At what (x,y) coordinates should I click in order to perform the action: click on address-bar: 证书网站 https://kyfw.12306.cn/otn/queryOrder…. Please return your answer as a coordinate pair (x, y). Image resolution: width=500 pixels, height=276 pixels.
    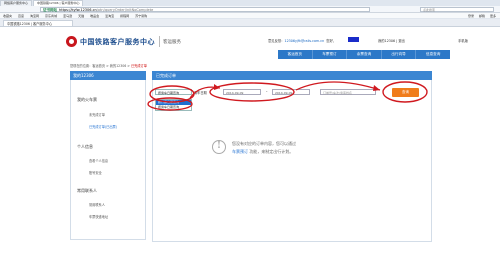
    Looking at the image, I should click on (205, 9).